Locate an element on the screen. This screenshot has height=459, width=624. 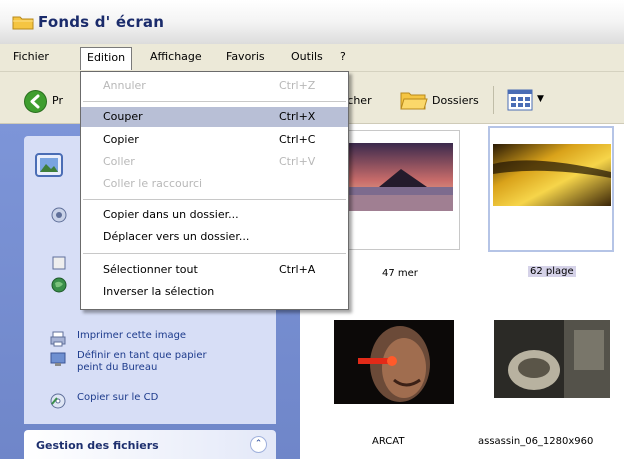
views-icon is located at coordinates (520, 100).